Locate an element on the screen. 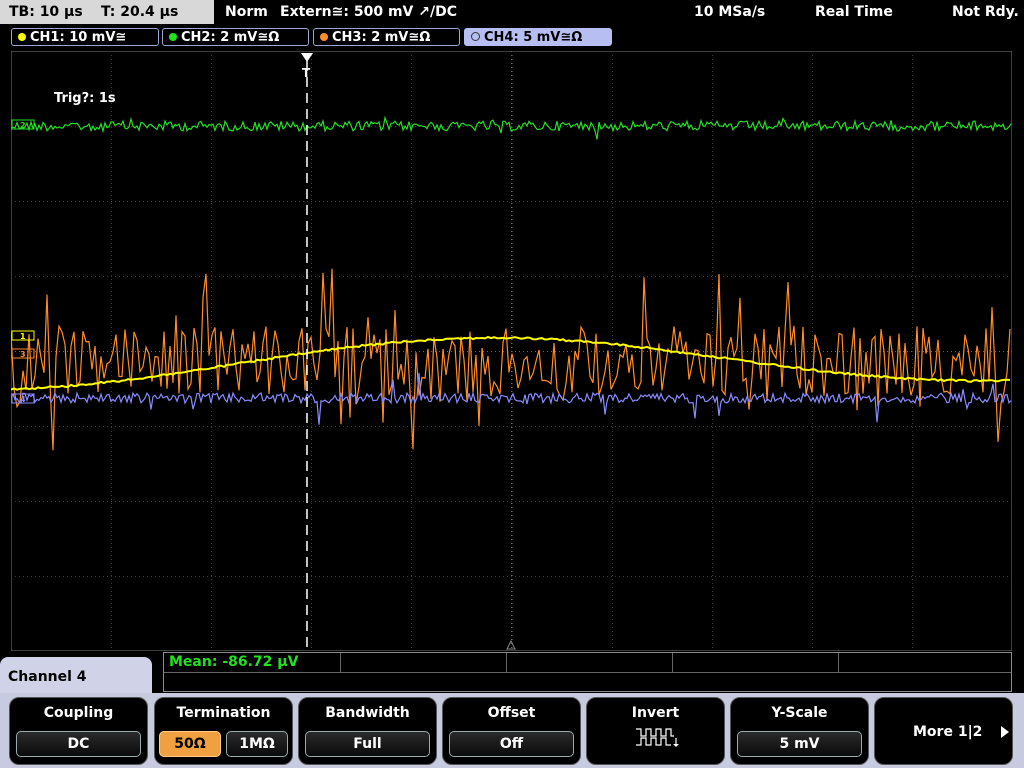  bandwidth-softkey: Bandwidth Full is located at coordinates (367, 731).